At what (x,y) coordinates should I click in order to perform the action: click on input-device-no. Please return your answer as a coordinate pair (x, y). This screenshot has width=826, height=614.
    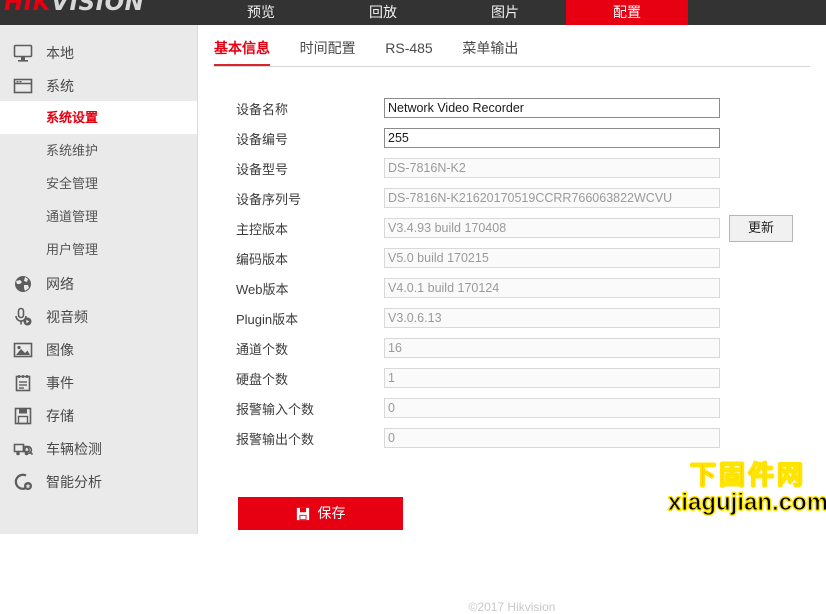
    Looking at the image, I should click on (552, 138).